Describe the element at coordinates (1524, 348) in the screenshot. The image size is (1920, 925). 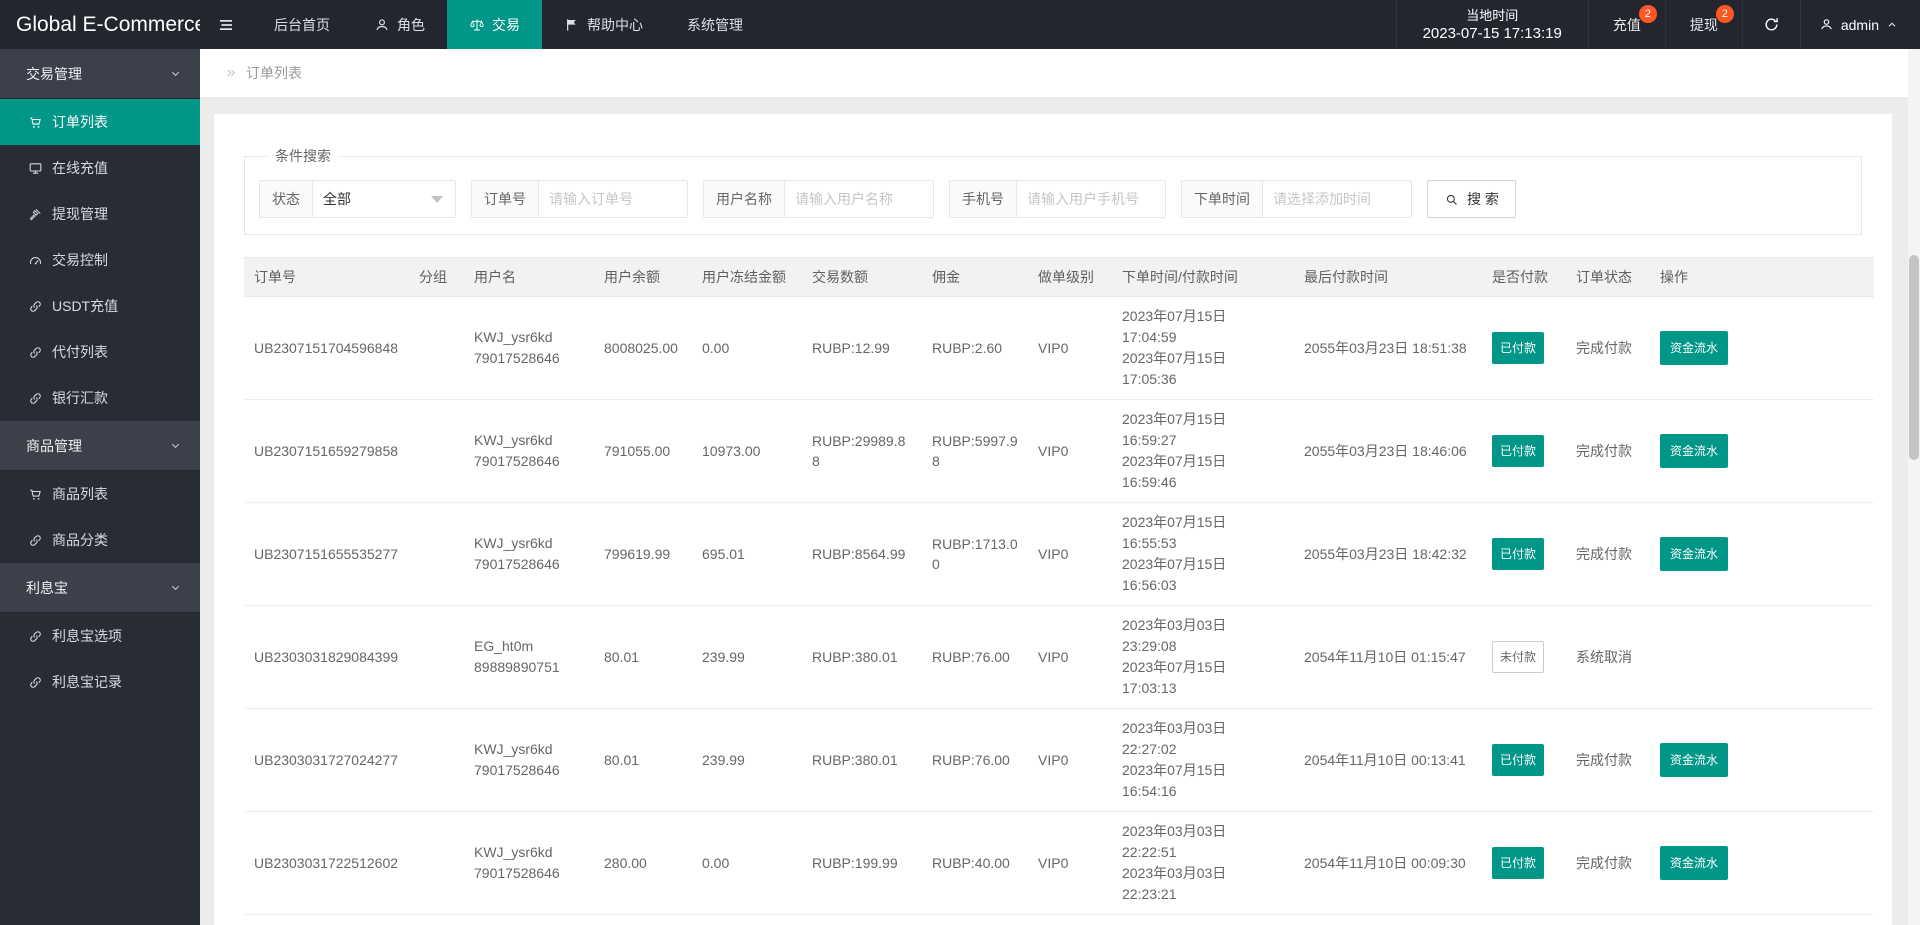
I see `cell-pay-status: 已付款` at that location.